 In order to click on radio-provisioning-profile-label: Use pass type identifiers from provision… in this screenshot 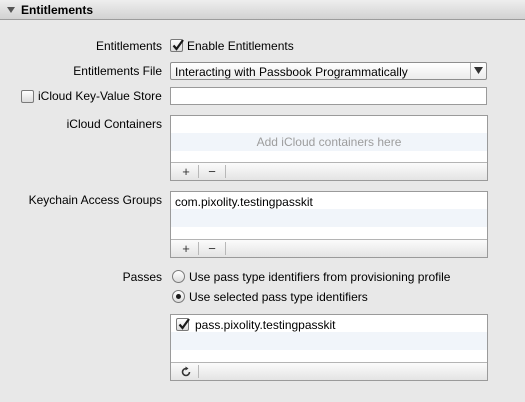, I will do `click(320, 277)`.